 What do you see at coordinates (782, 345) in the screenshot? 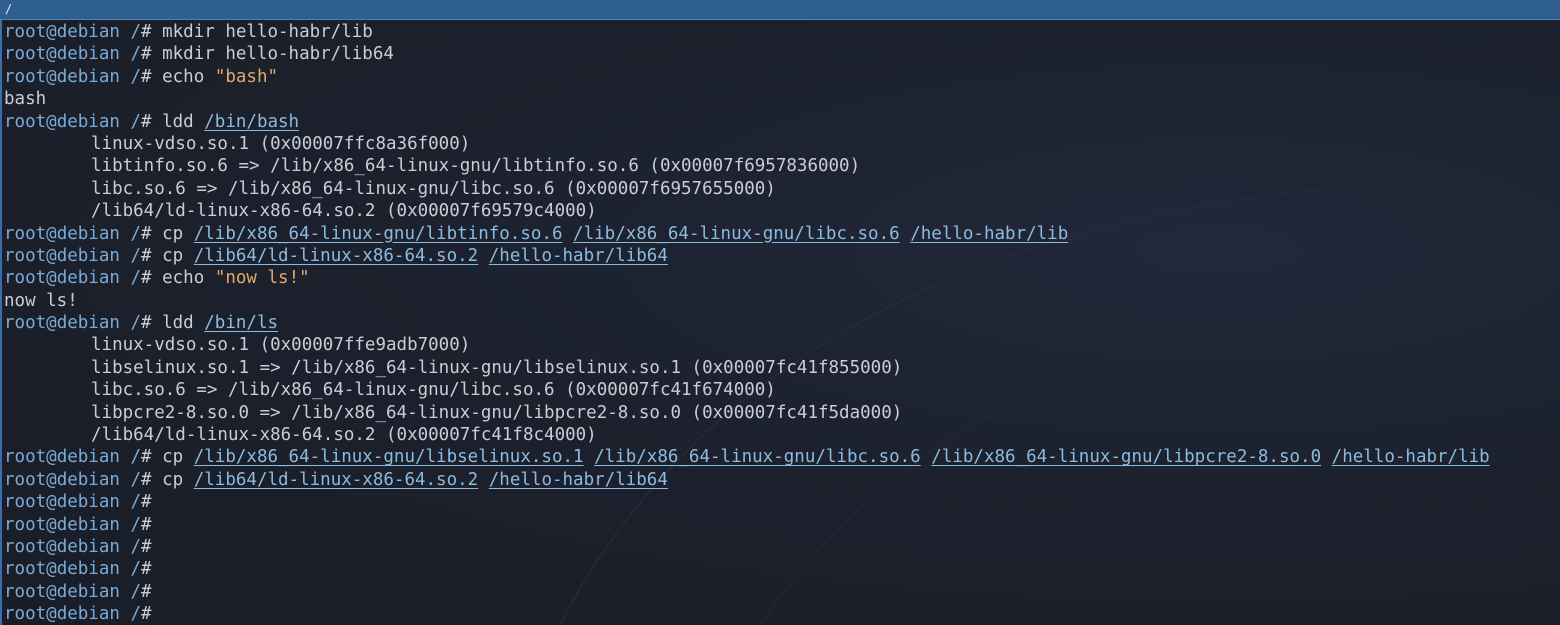
I see `output-line: linux-vdso.so.1 (0x00007ffe9adb7000)` at bounding box center [782, 345].